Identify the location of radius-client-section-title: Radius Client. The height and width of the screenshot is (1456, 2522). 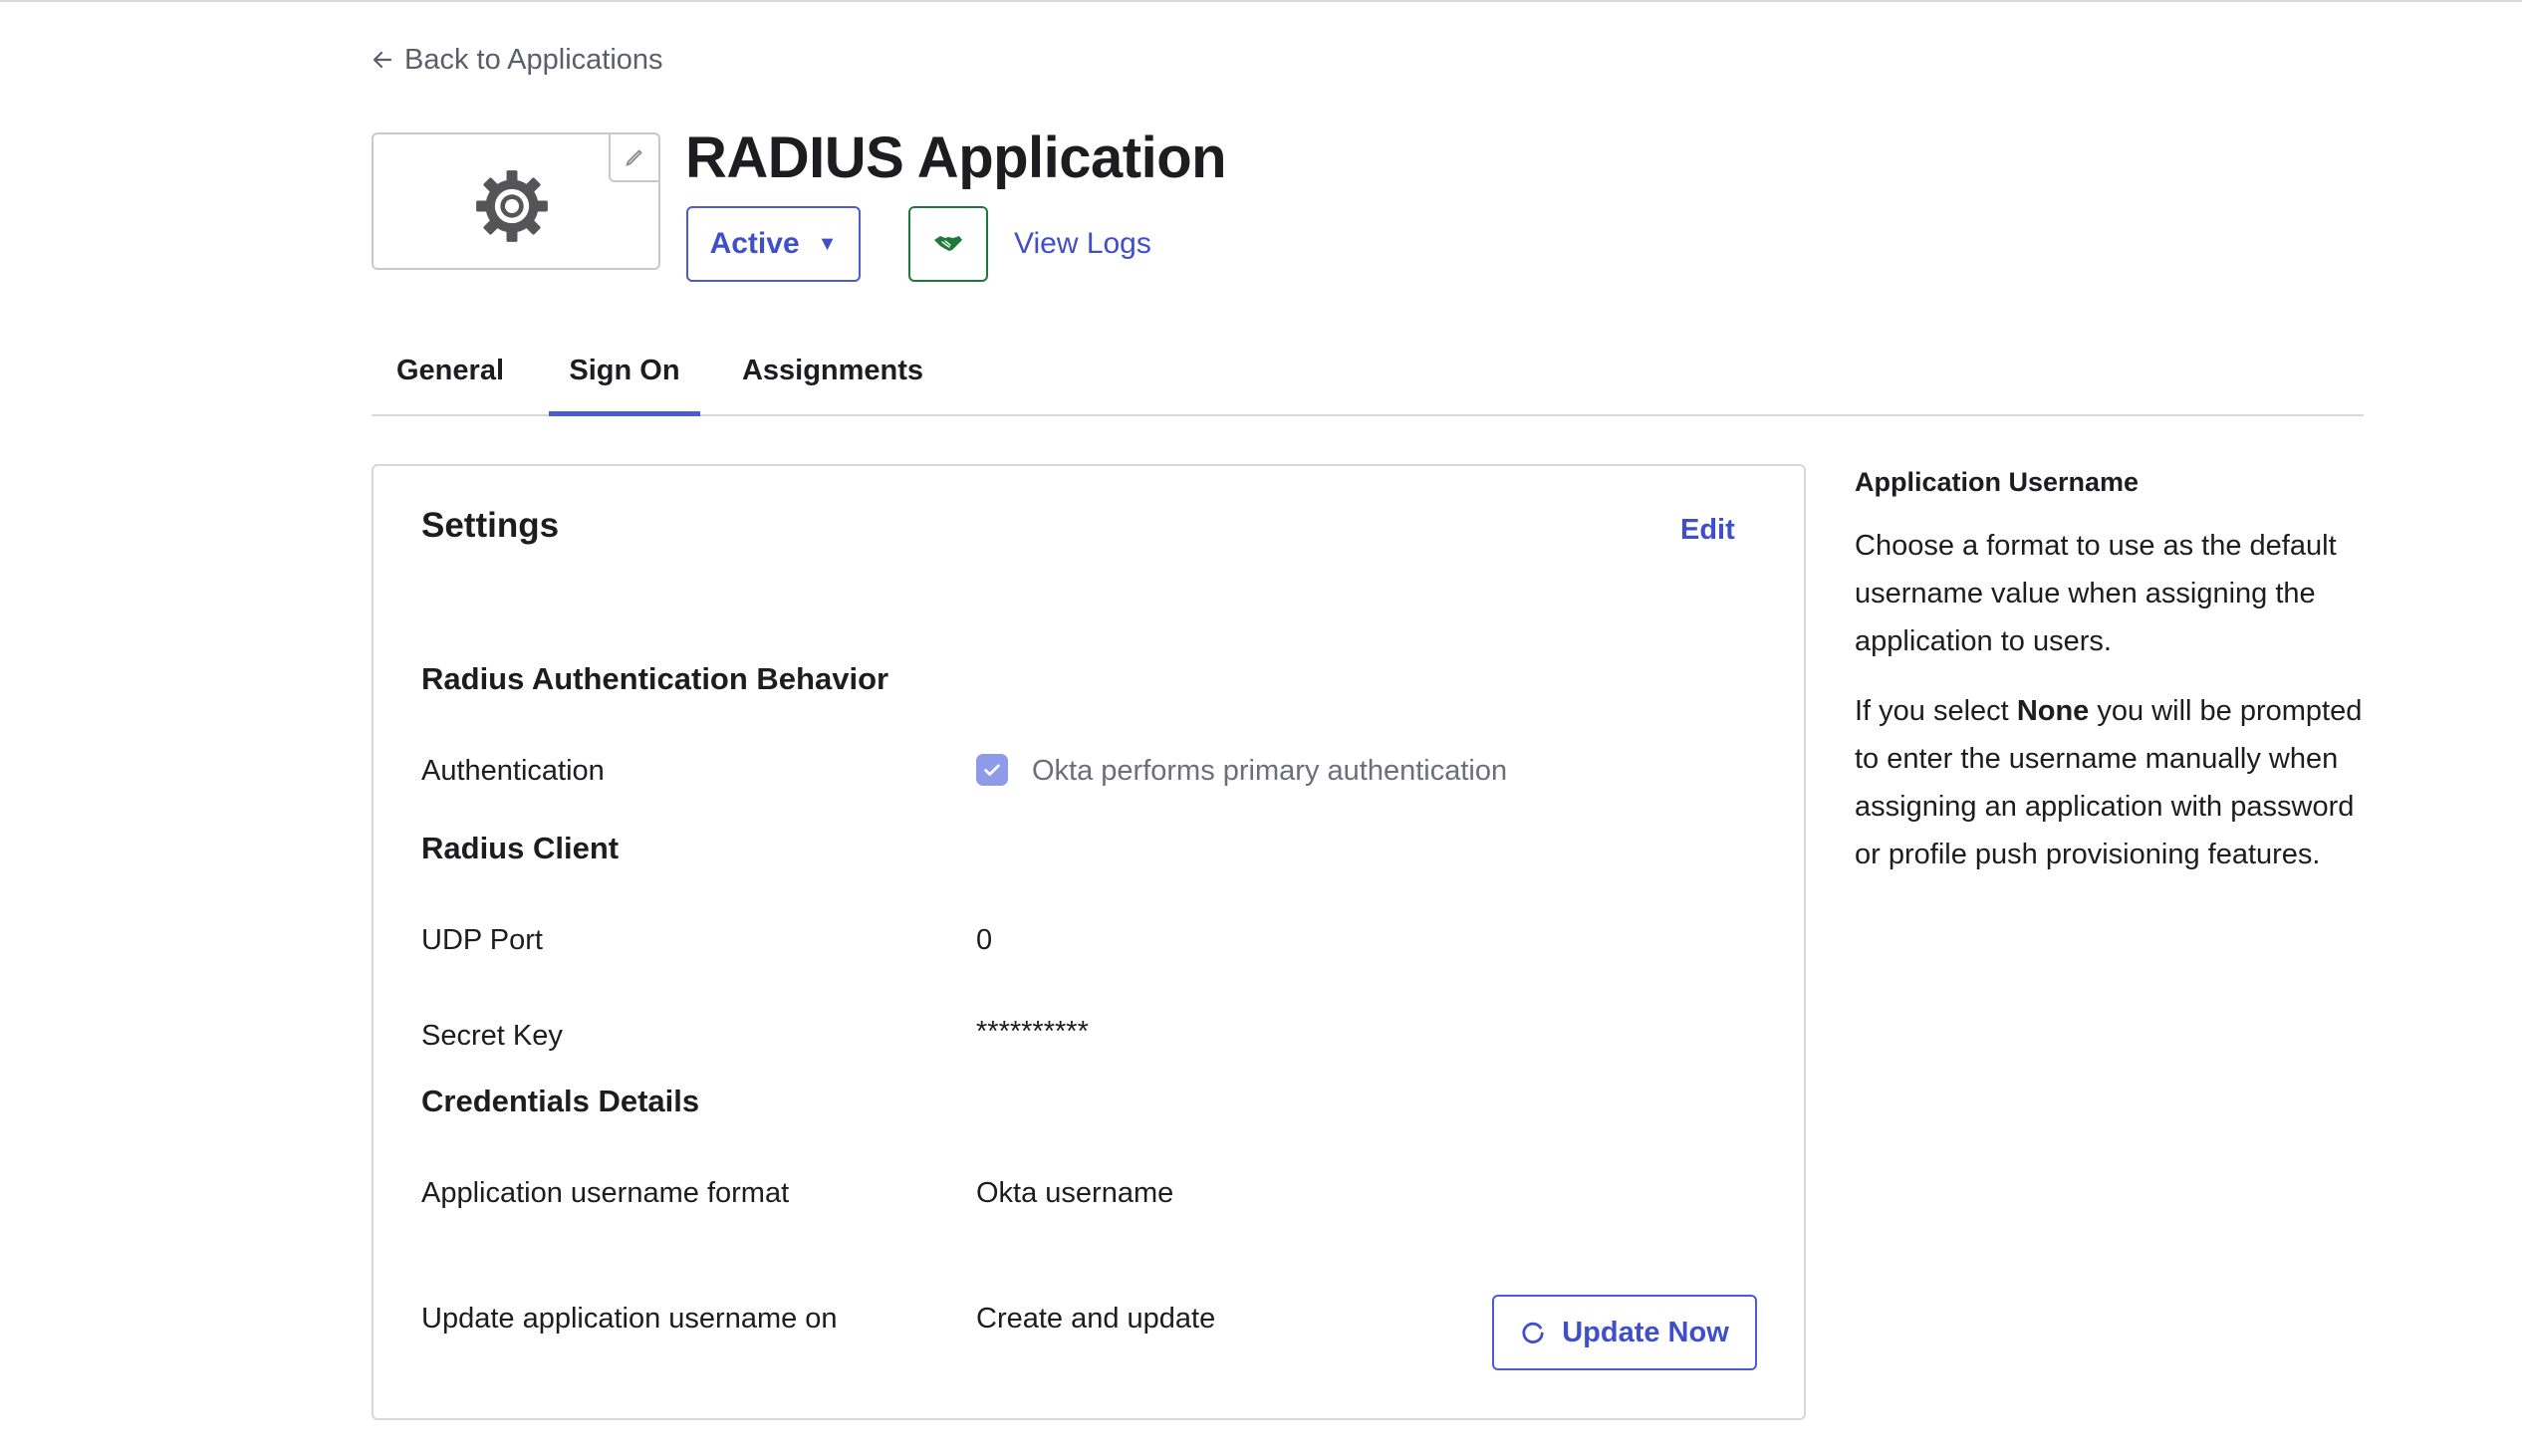
(520, 848).